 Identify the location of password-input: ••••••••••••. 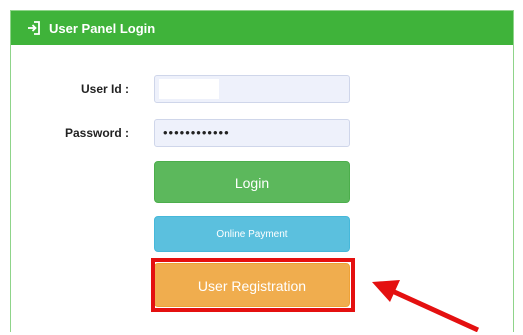
(252, 133).